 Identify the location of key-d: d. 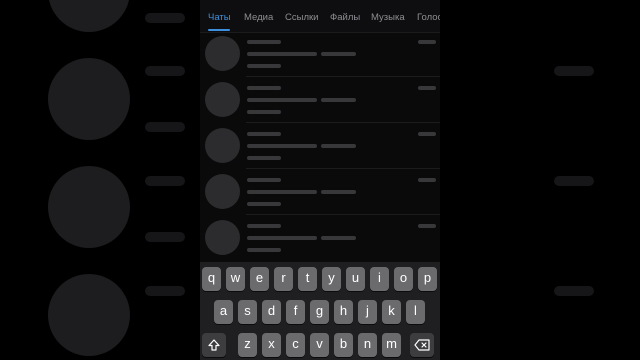
(271, 312).